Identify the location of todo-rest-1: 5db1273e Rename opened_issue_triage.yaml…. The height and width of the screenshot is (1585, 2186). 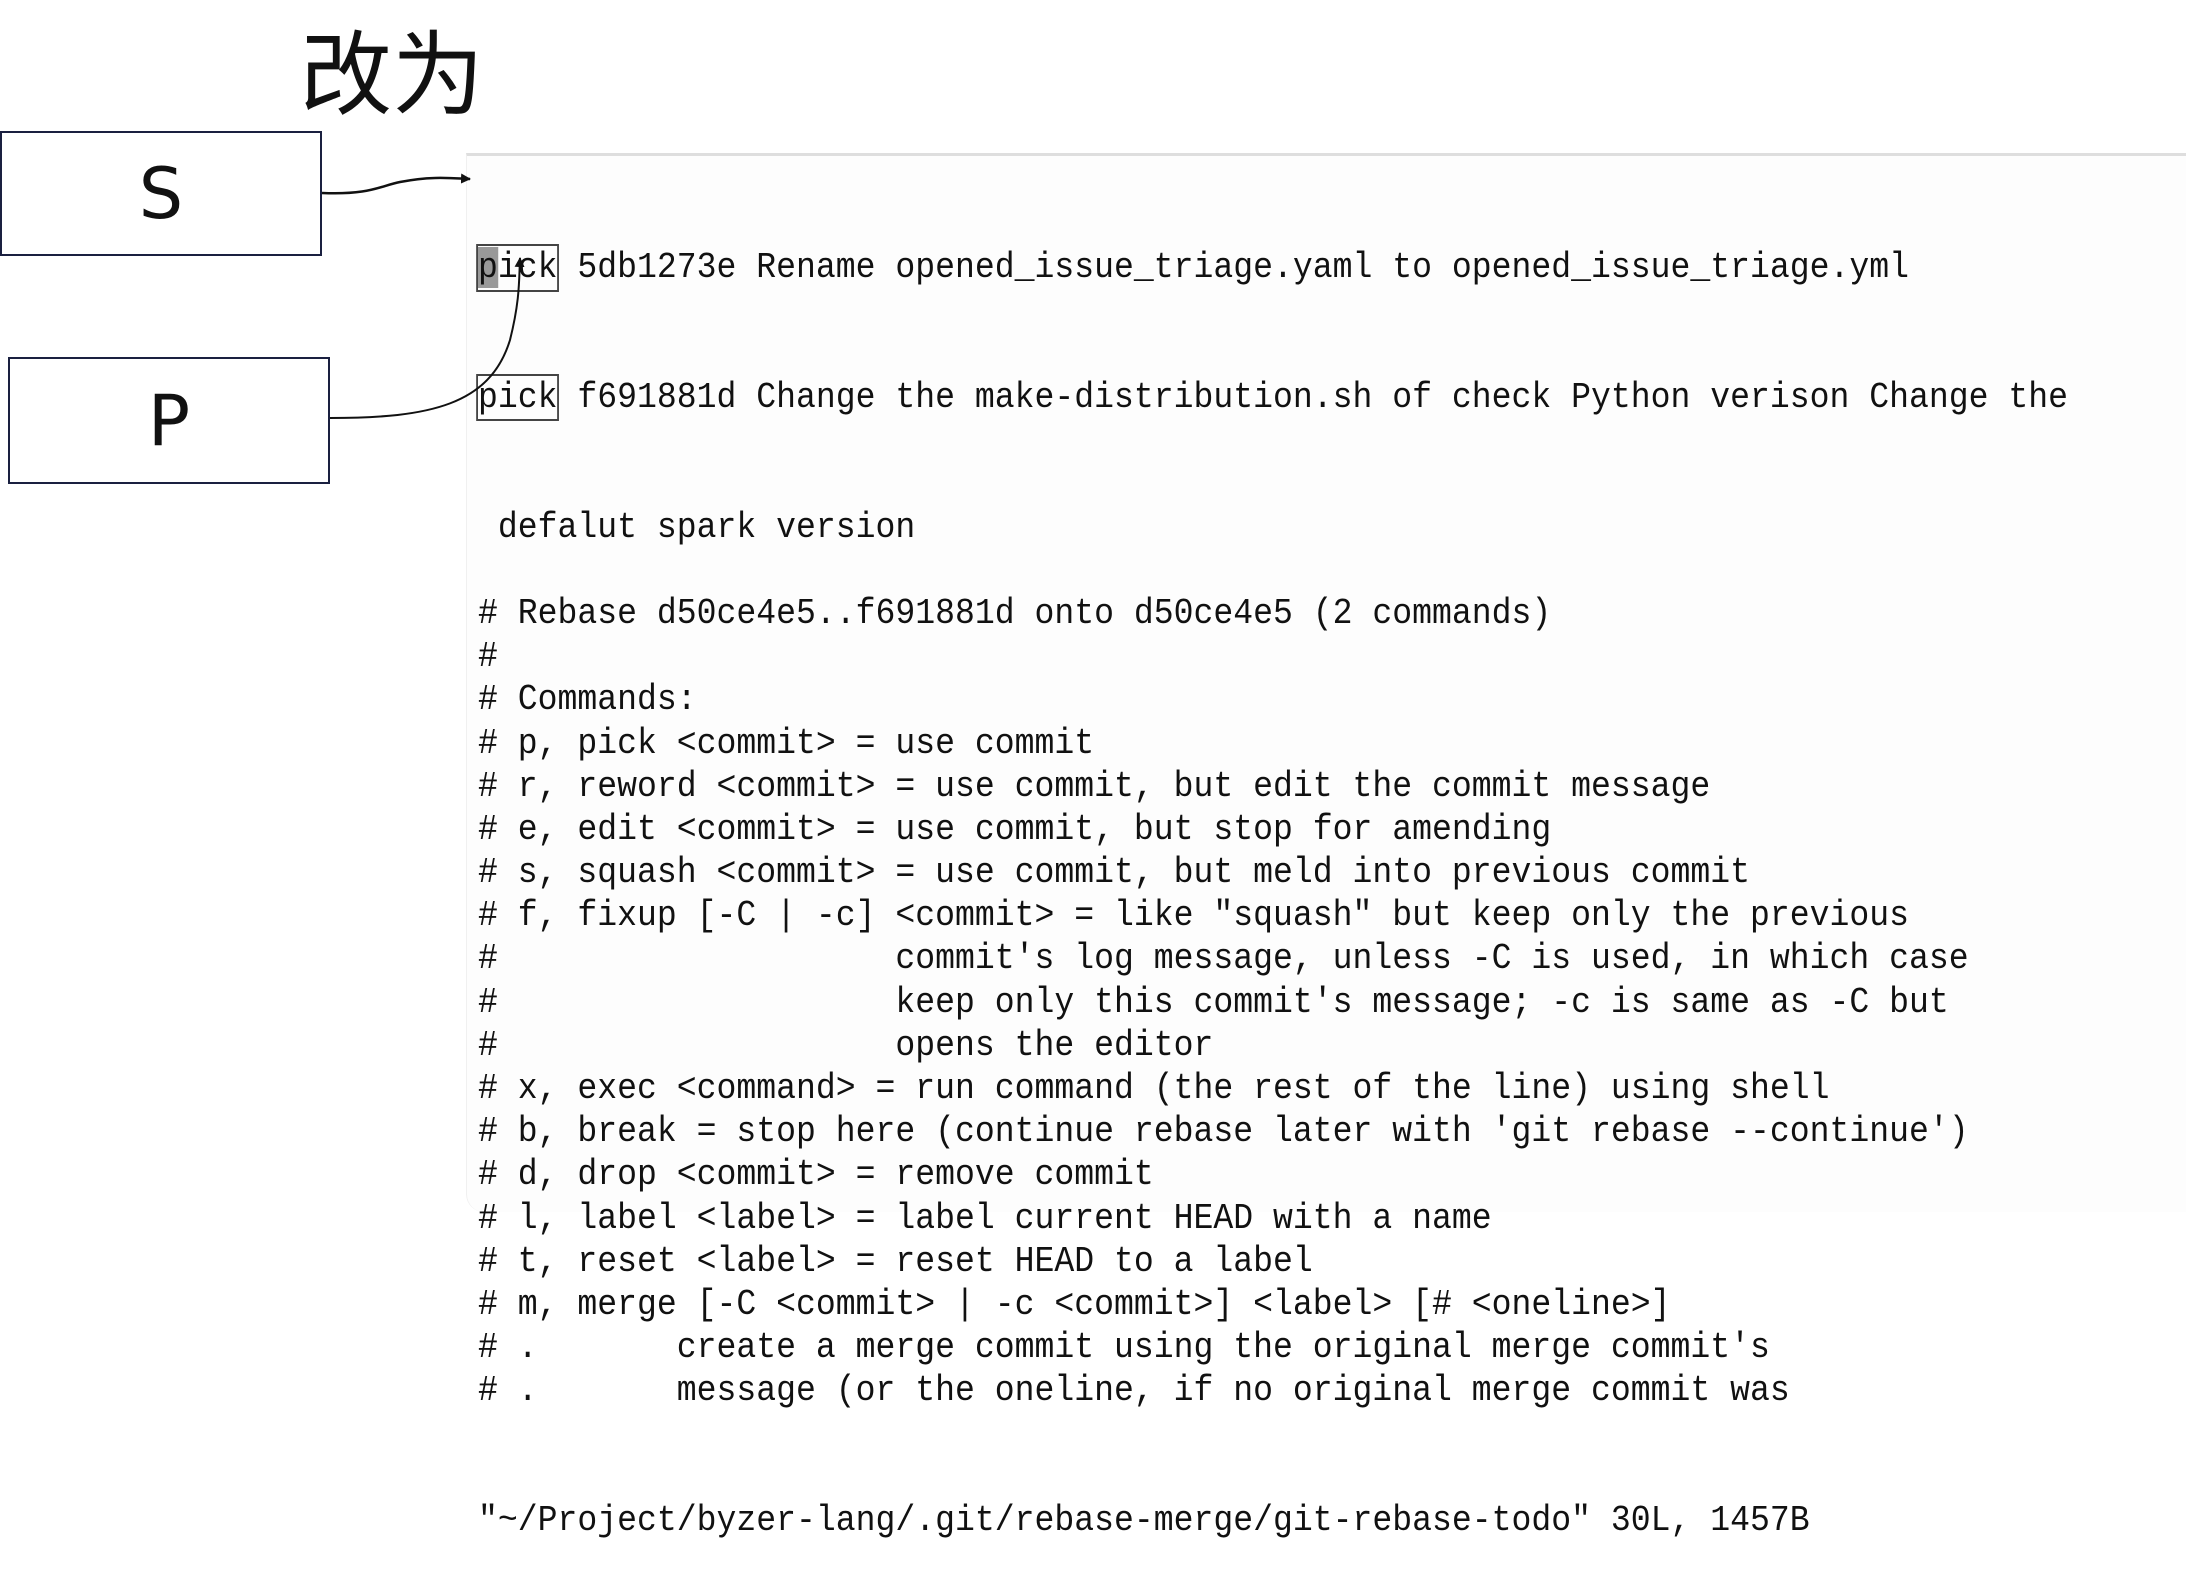
(1233, 268).